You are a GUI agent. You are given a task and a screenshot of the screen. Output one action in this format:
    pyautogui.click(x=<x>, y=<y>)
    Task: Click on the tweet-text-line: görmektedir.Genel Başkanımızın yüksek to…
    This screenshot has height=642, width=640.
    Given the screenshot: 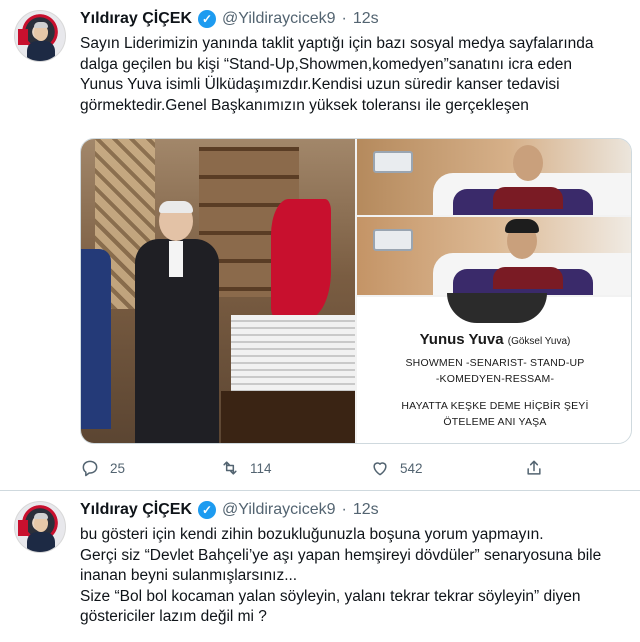 What is the action you would take?
    pyautogui.click(x=304, y=105)
    